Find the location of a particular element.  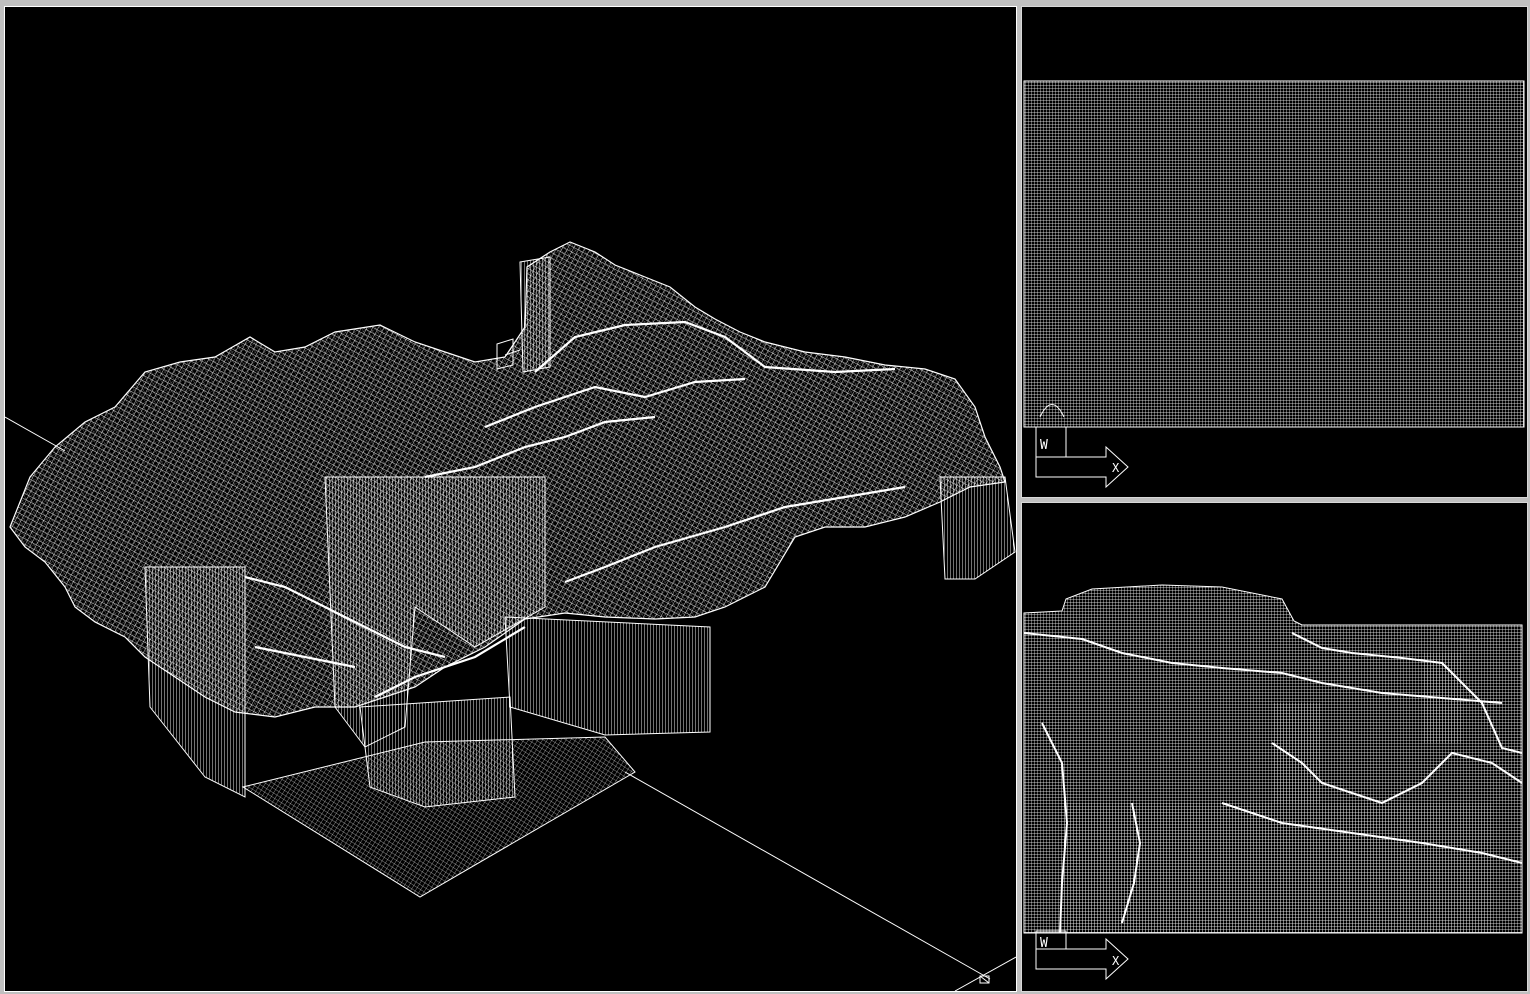

axis-line-right is located at coordinates (807, 875).